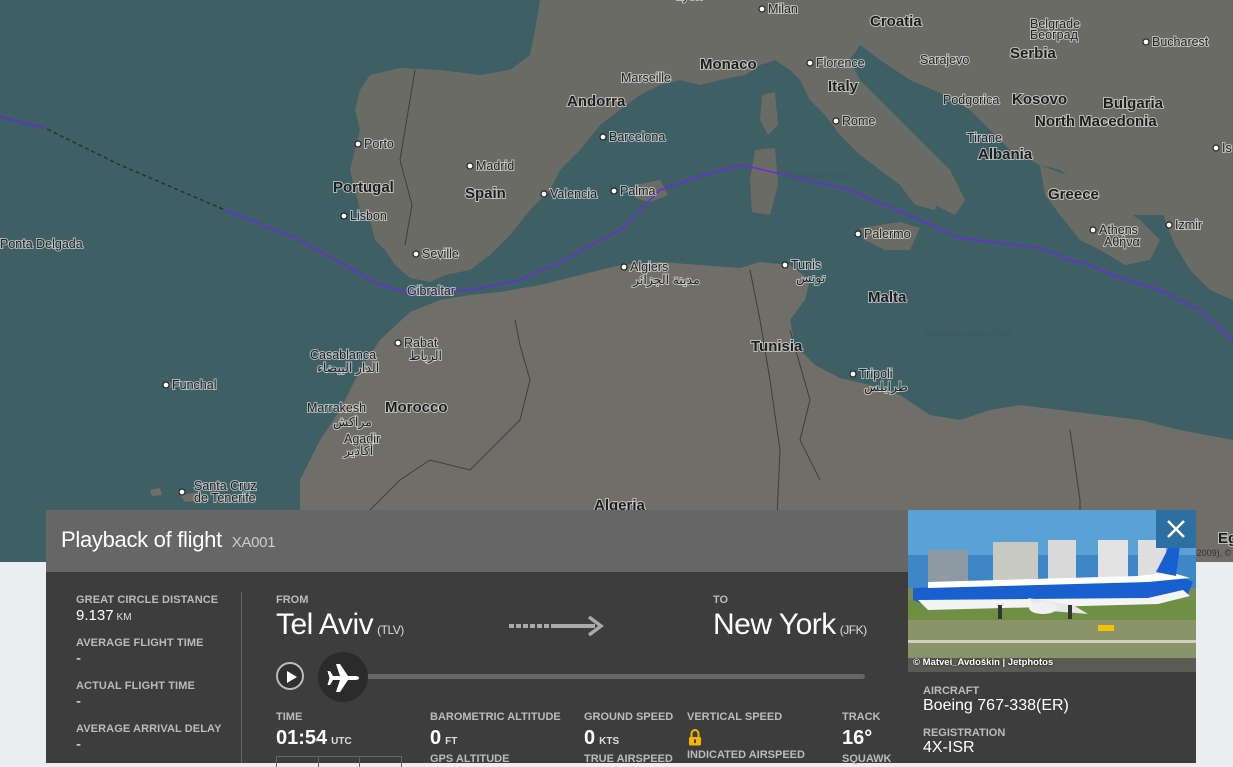 The width and height of the screenshot is (1233, 767). I want to click on actual-flight-time-label: ACTUAL FLIGHT TIME, so click(135, 686).